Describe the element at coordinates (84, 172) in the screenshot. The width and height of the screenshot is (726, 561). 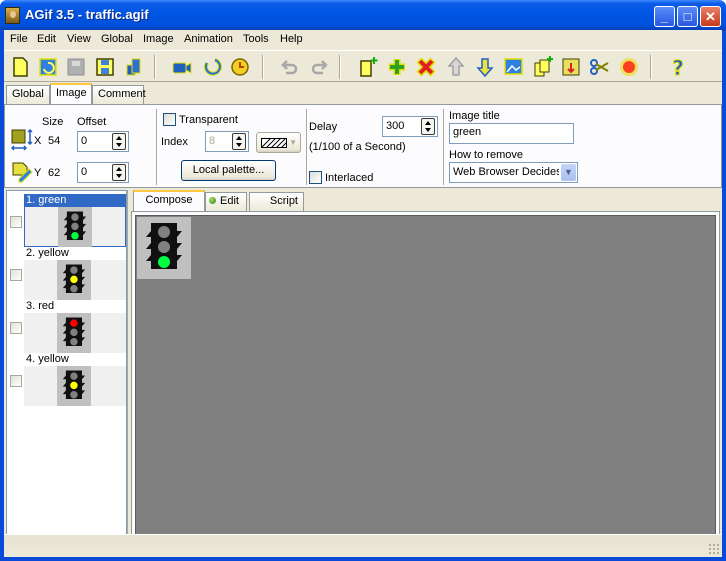
I see `y-offset-value: 0` at that location.